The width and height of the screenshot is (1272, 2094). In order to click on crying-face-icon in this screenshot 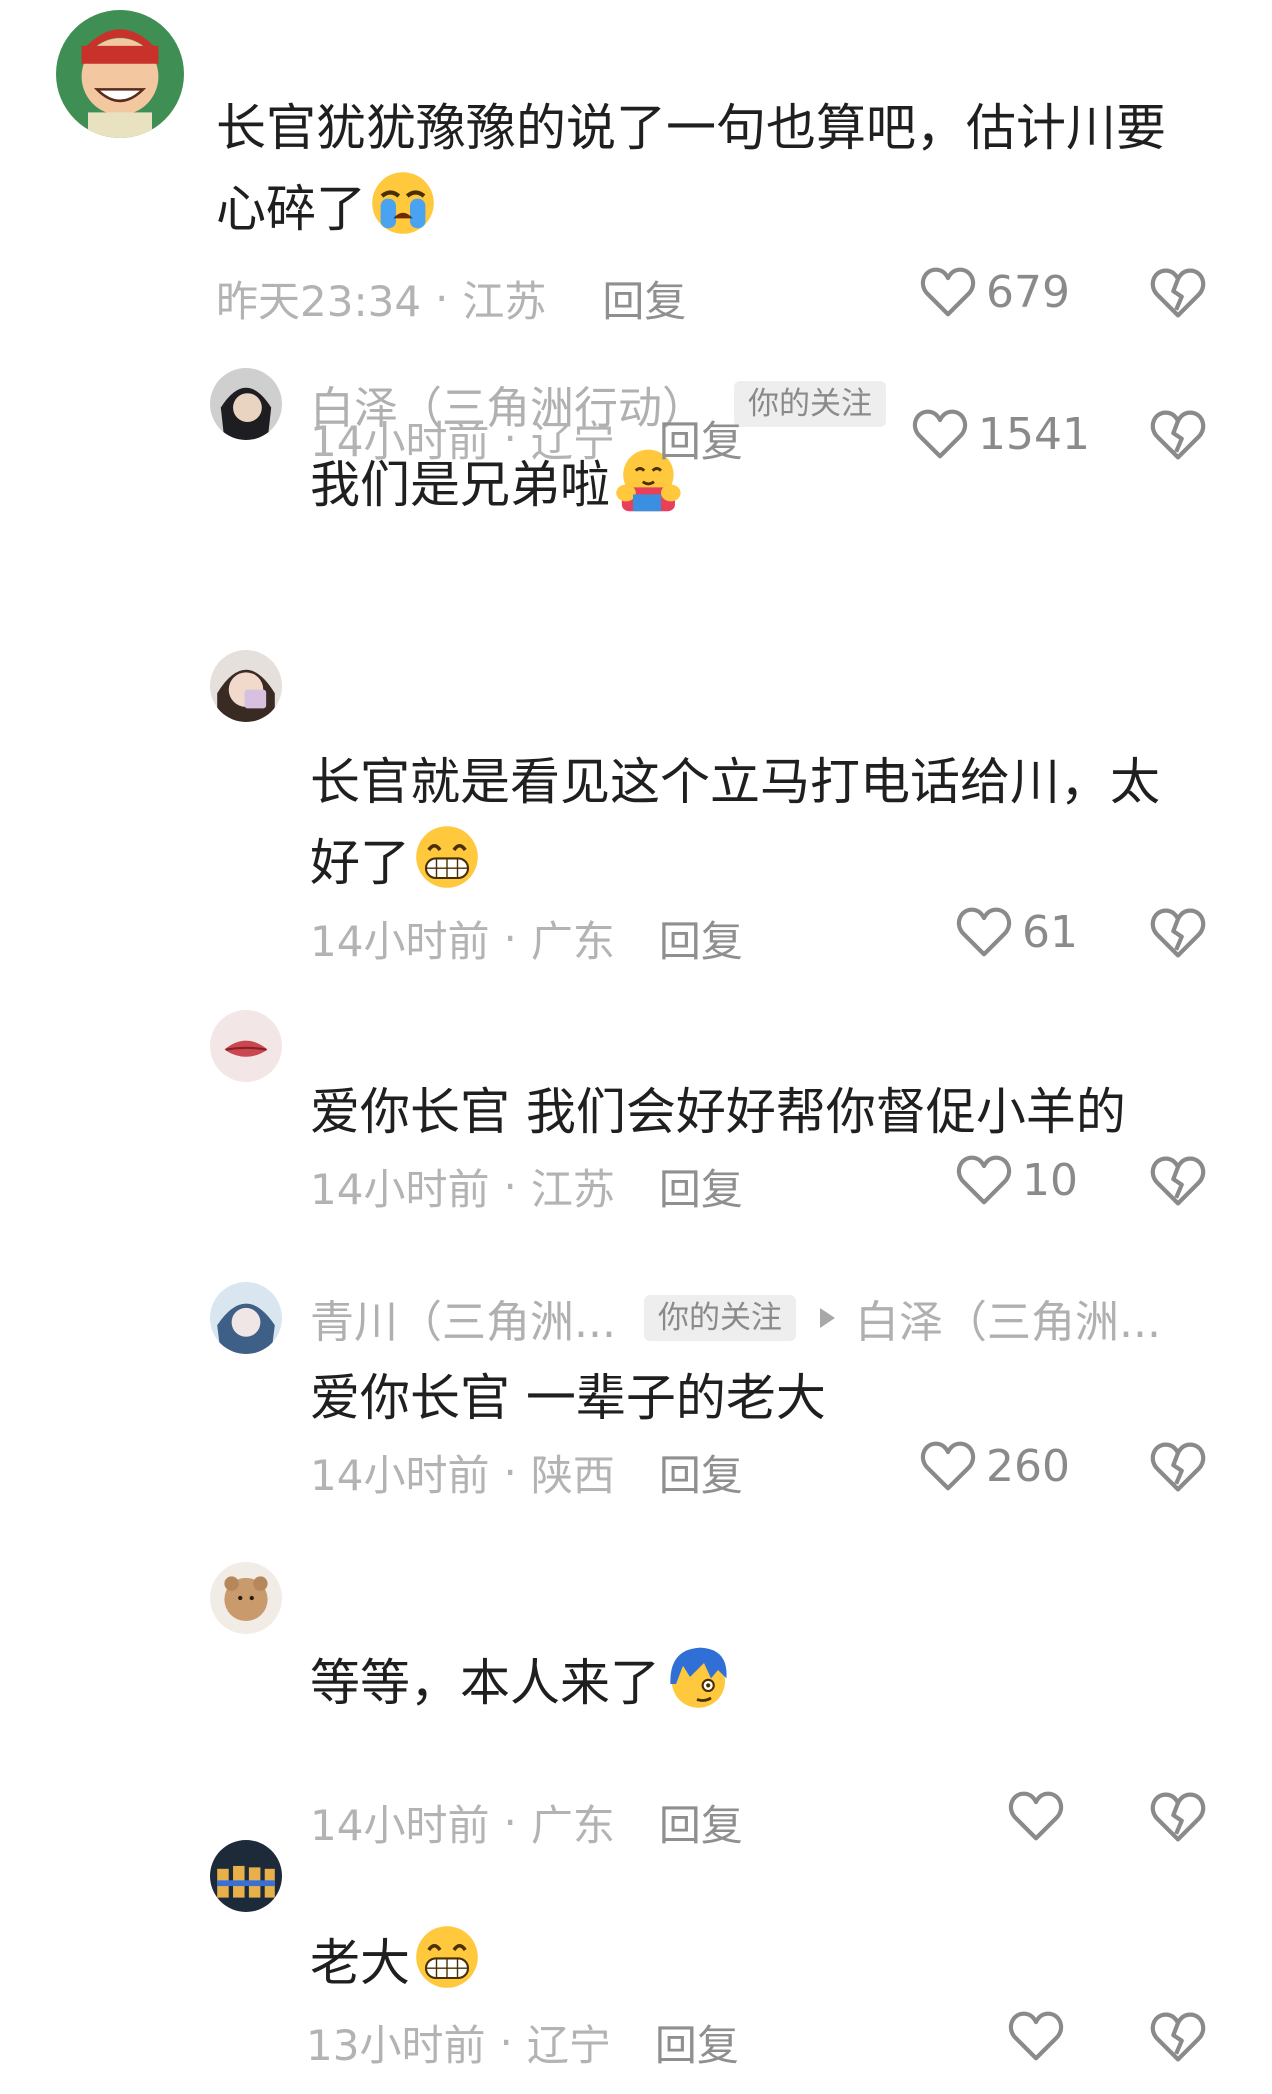, I will do `click(403, 203)`.